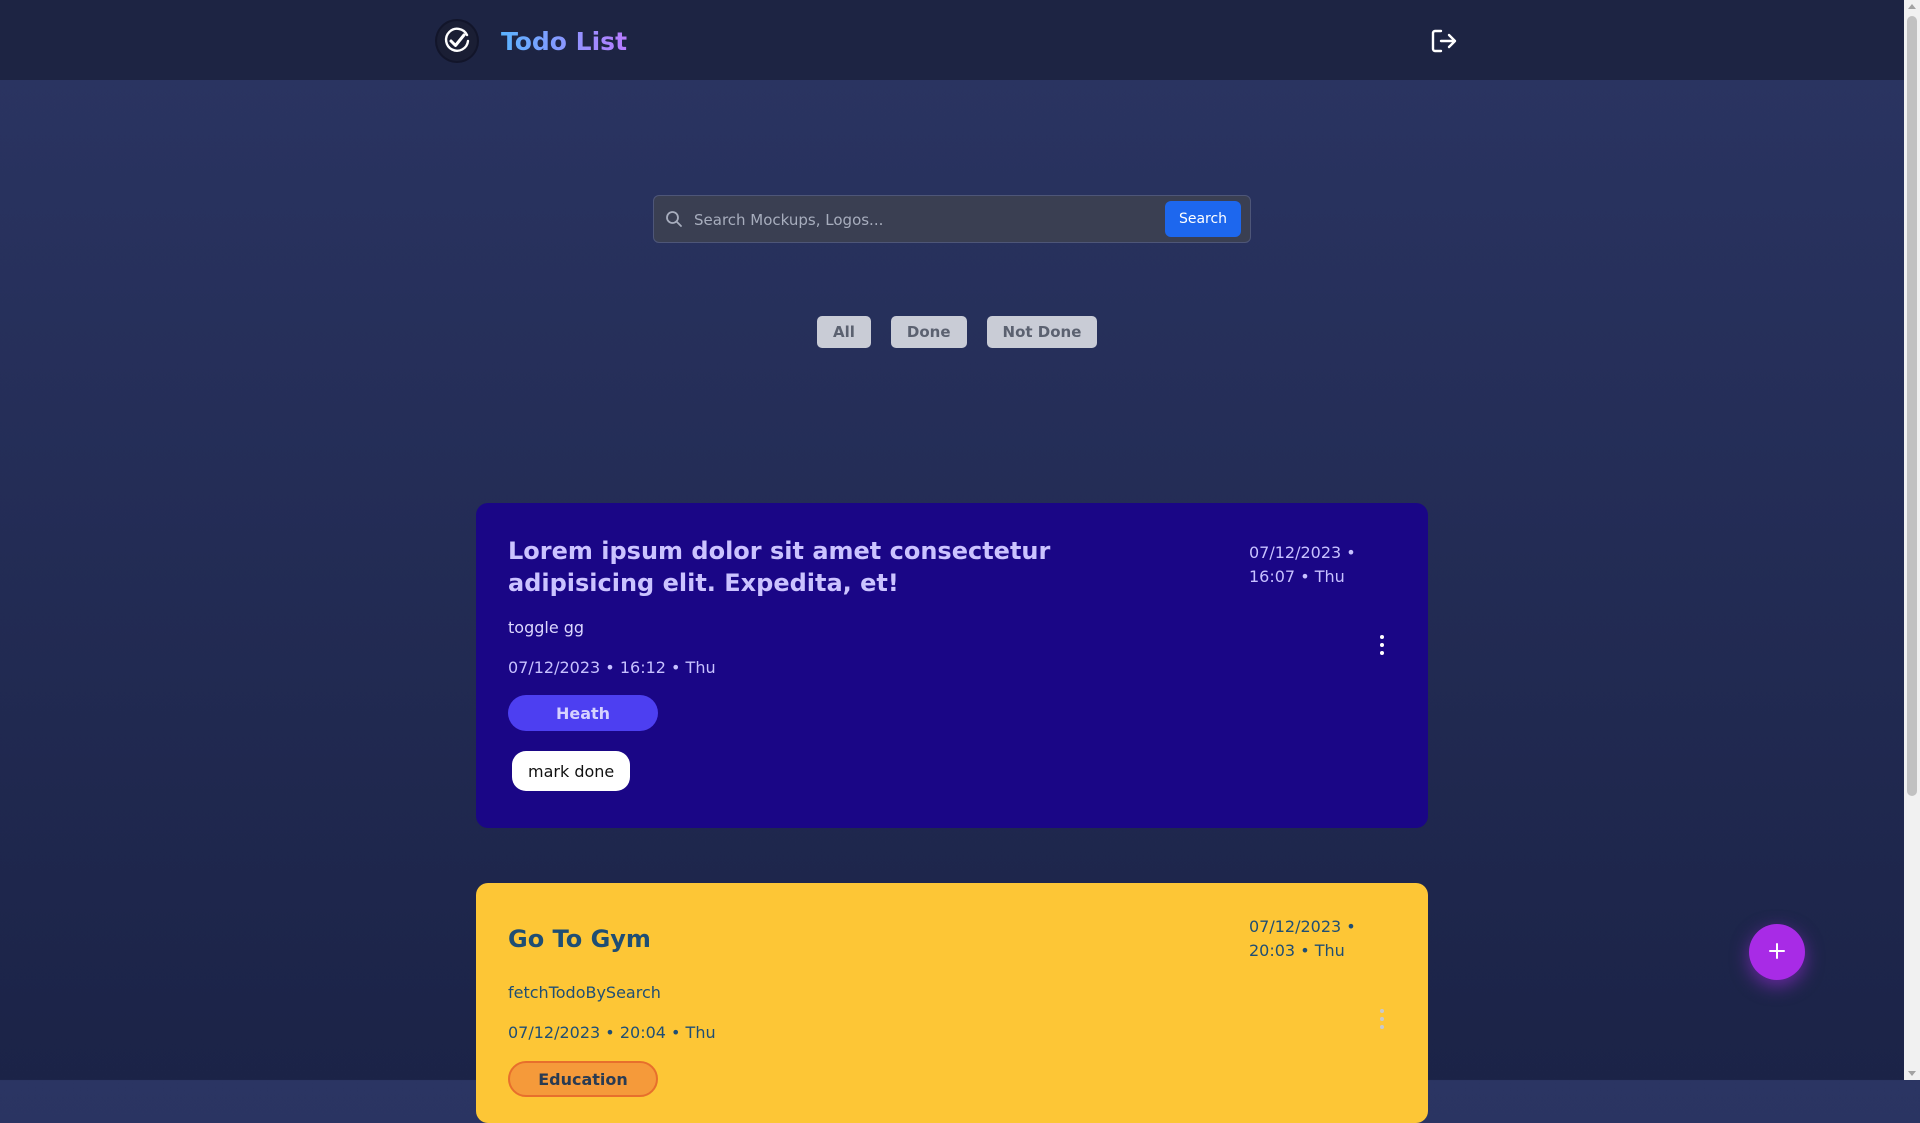 Image resolution: width=1920 pixels, height=1123 pixels. I want to click on top-navbar: Todo List, so click(952, 40).